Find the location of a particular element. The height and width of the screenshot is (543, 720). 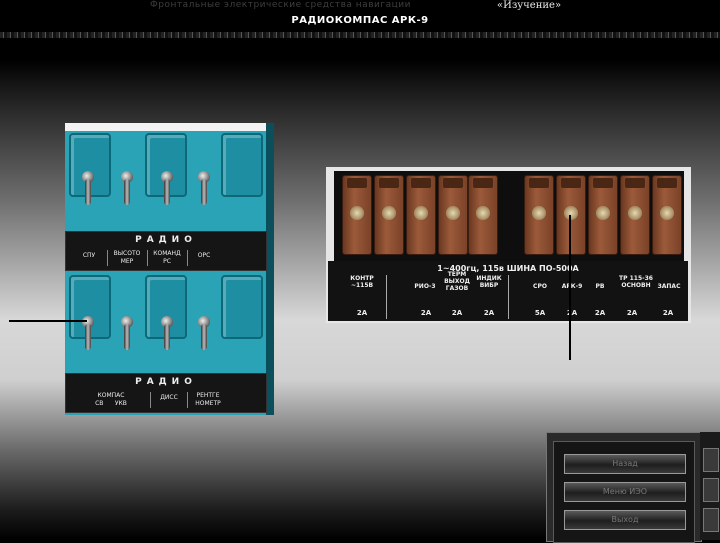

fuse-label-sro: СРО is located at coordinates (540, 286).